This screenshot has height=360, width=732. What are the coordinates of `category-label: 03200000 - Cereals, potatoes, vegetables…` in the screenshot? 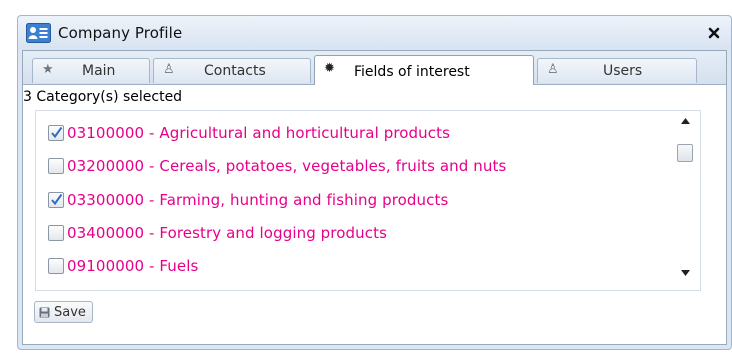 It's located at (287, 166).